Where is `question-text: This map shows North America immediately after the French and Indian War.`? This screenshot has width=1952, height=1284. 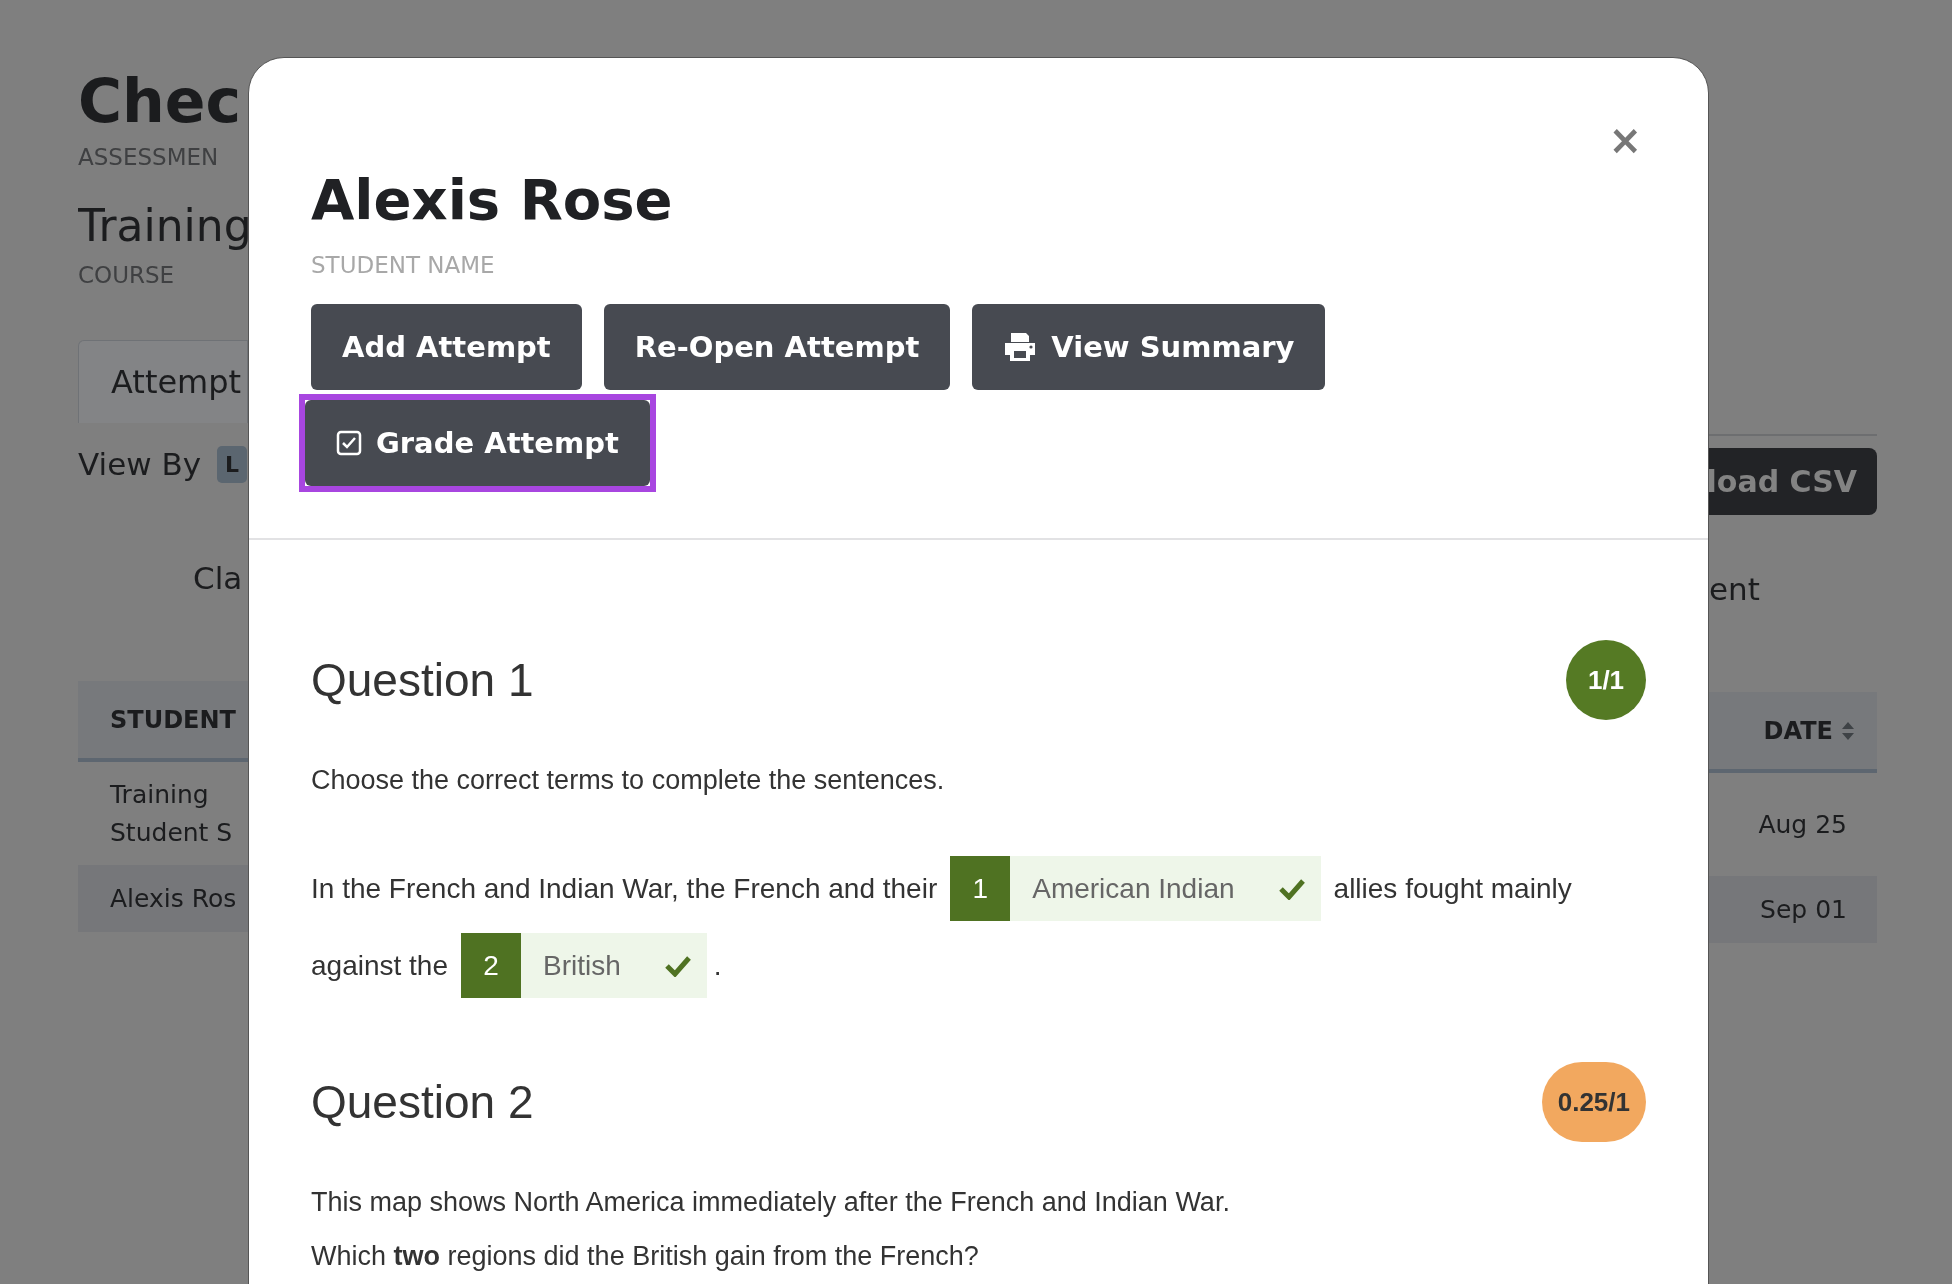 question-text: This map shows North America immediately after the French and Indian War. is located at coordinates (771, 1202).